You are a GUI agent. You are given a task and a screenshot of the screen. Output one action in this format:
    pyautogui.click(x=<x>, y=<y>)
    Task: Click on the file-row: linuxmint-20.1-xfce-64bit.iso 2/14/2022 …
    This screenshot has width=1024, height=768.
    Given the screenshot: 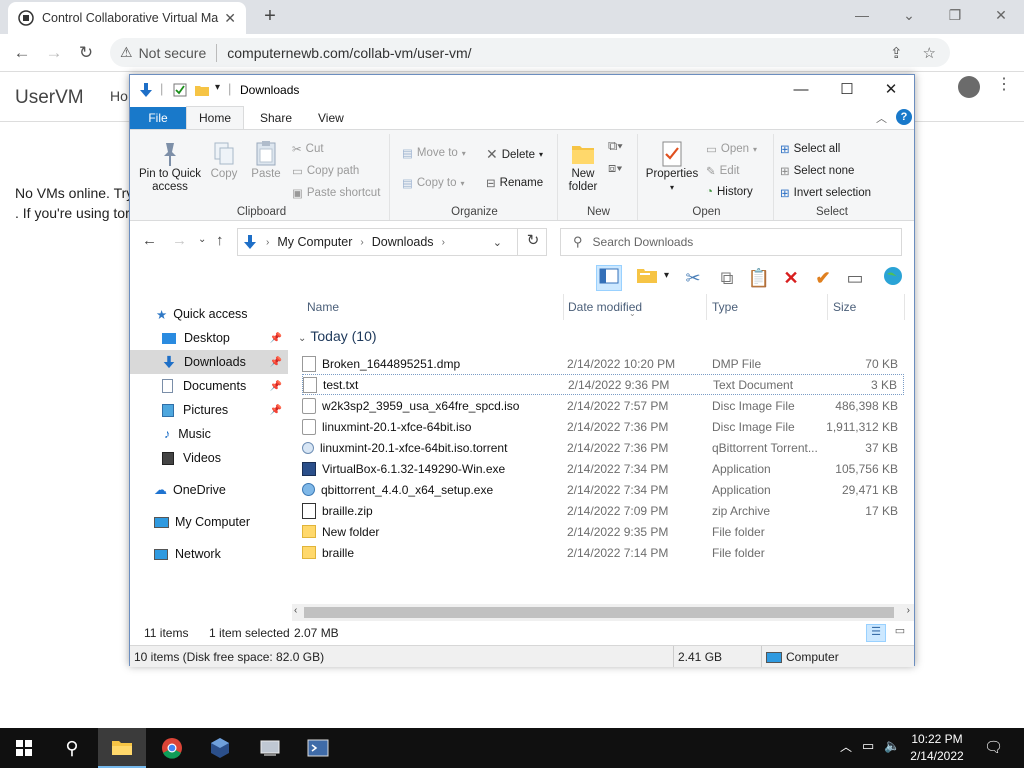 What is the action you would take?
    pyautogui.click(x=603, y=426)
    